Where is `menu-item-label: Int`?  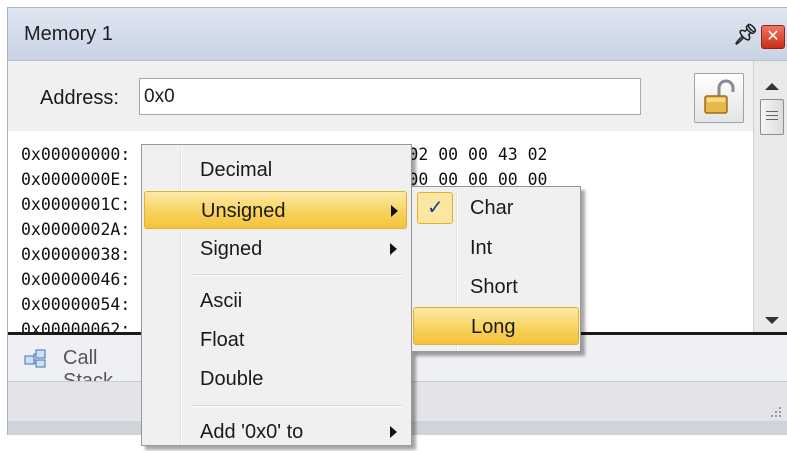 menu-item-label: Int is located at coordinates (481, 248).